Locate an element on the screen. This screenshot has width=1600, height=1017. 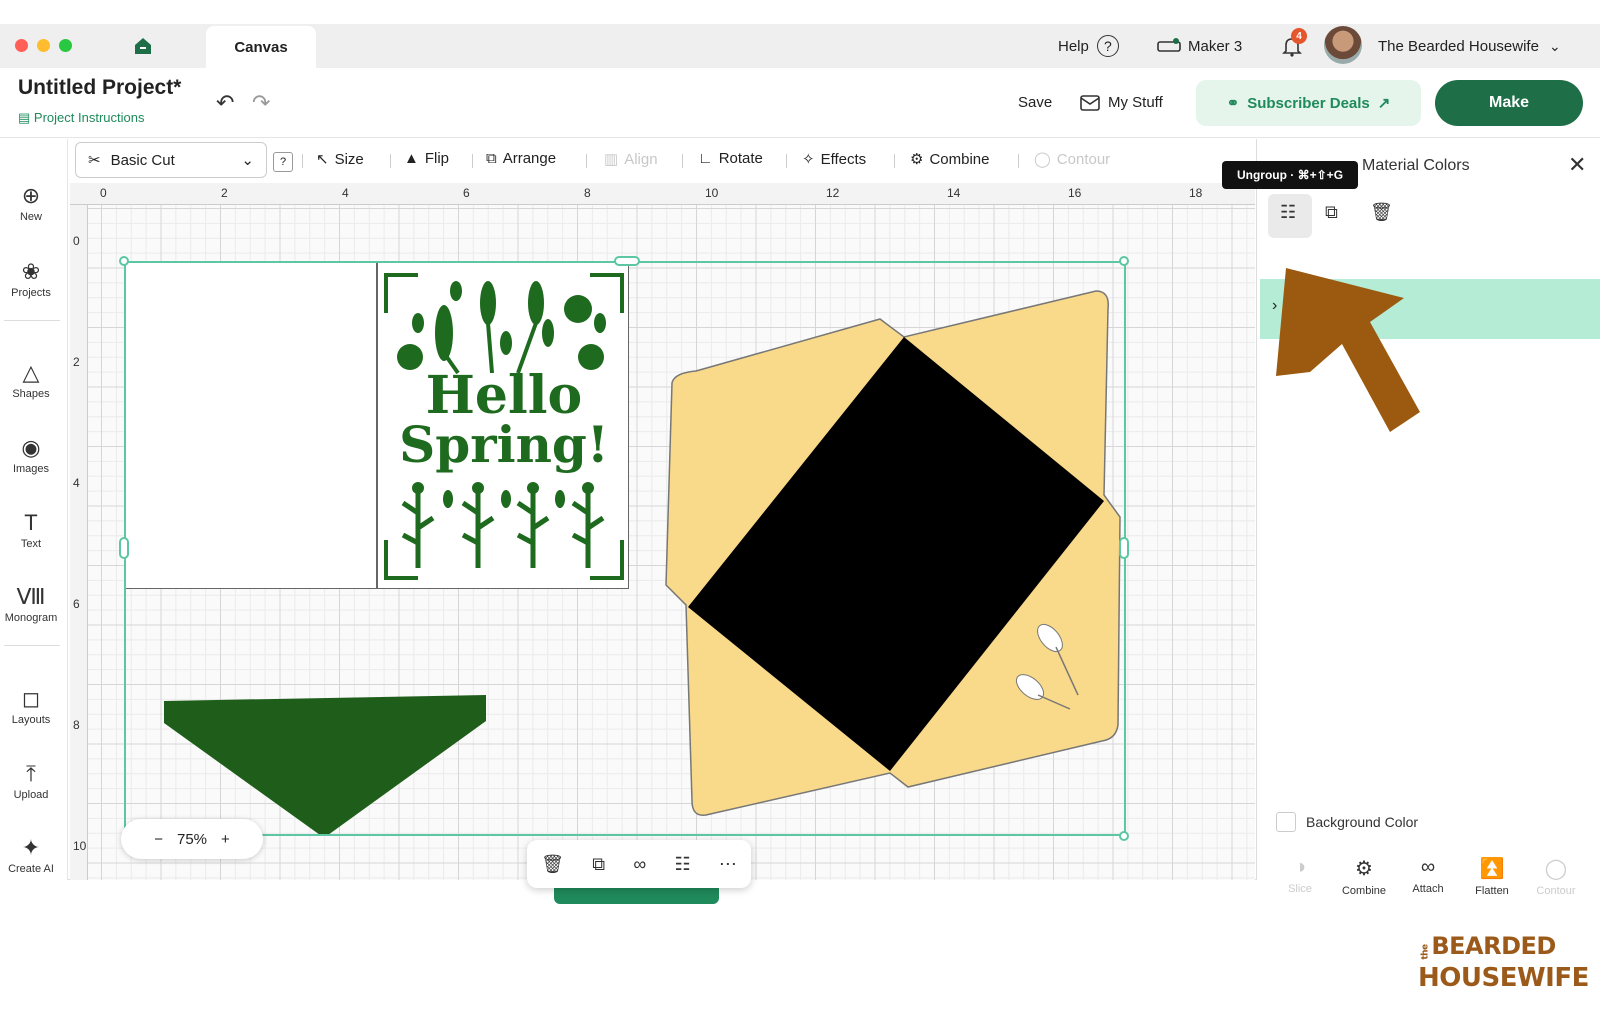
tool-label: Contour is located at coordinates (1083, 159).